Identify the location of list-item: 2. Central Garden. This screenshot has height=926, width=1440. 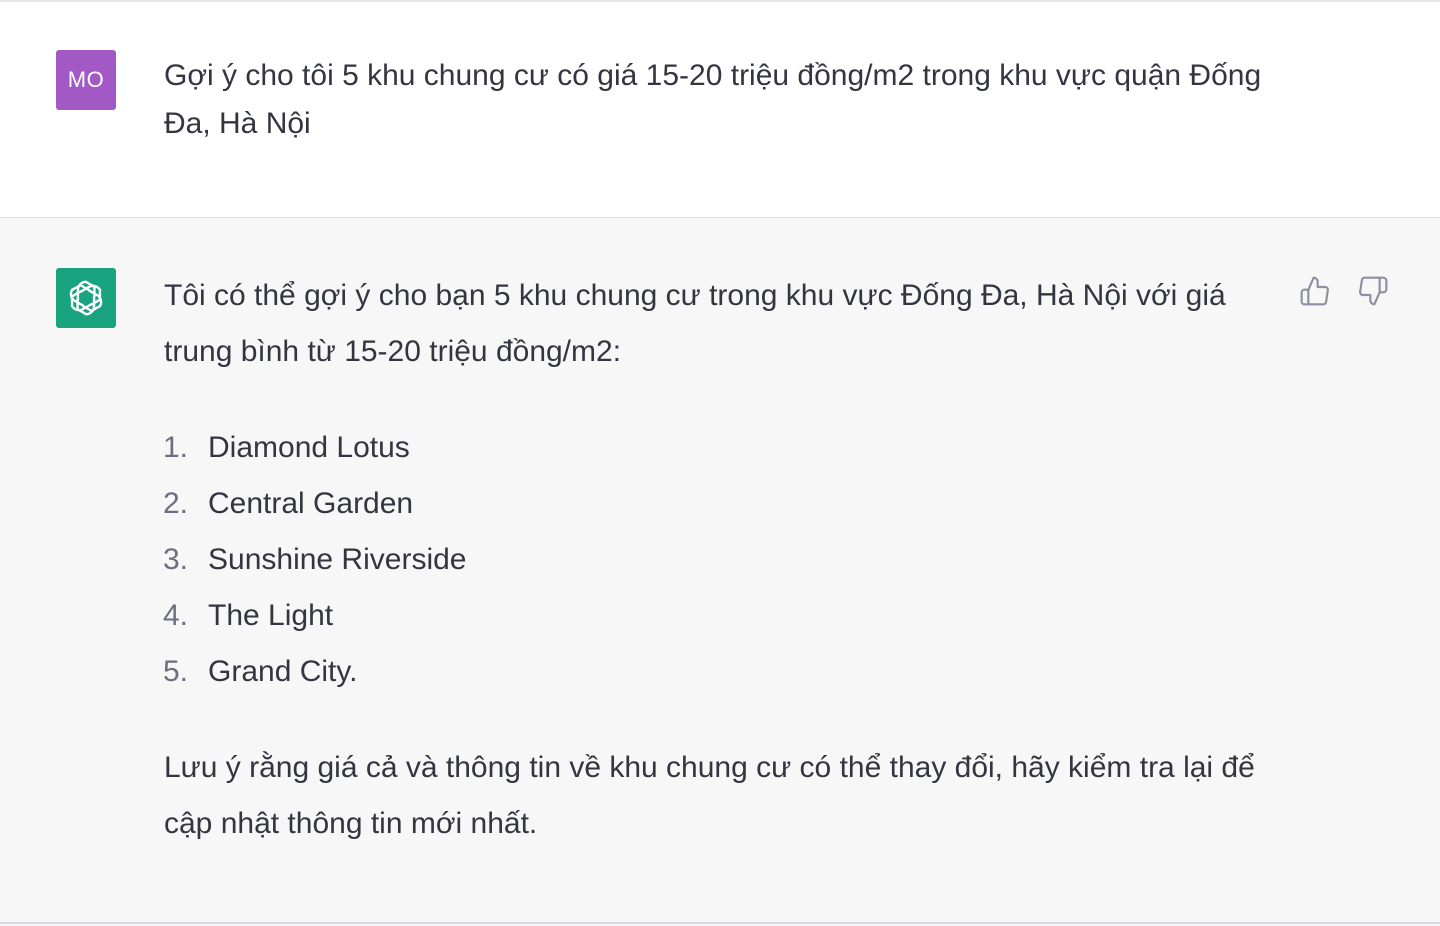
(718, 504).